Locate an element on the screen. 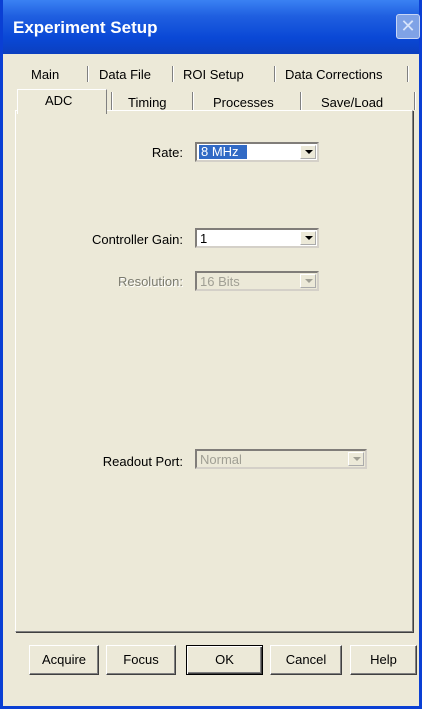  controller-gain-select: 1 is located at coordinates (257, 238).